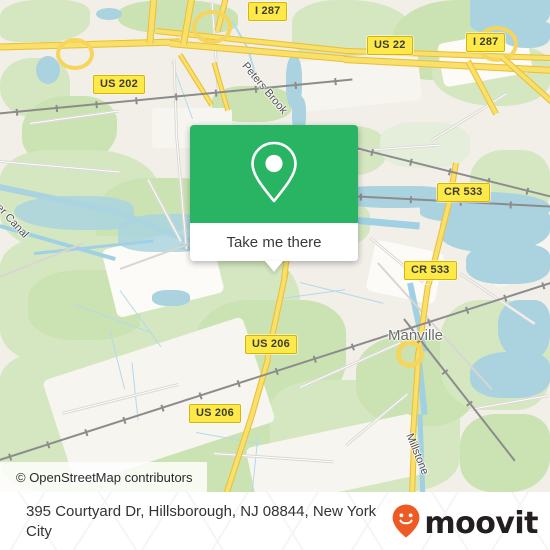  I want to click on water-label-canal: er Canal, so click(15, 221).